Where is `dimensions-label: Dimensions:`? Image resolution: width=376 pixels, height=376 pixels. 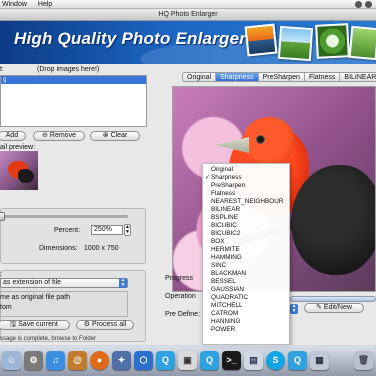 dimensions-label: Dimensions: is located at coordinates (58, 248).